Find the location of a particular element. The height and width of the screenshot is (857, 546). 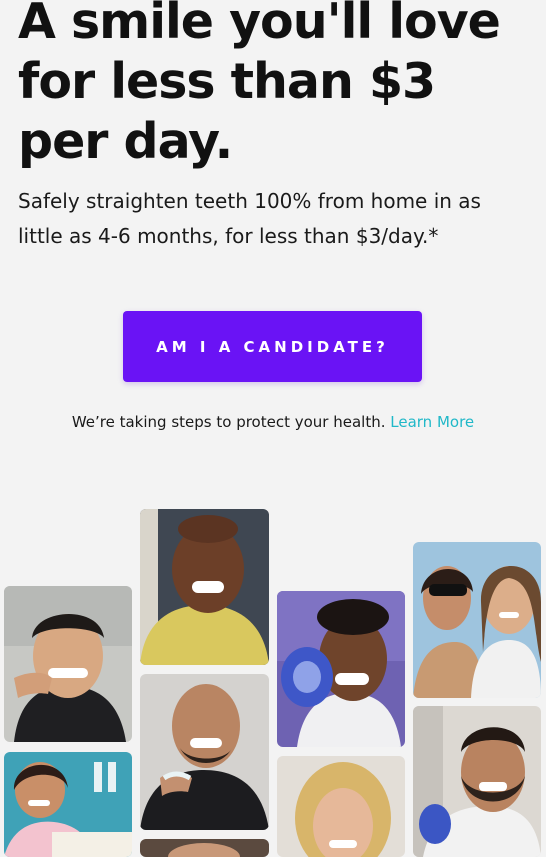

customer-photo-teen-with-aligner-case is located at coordinates (341, 669).